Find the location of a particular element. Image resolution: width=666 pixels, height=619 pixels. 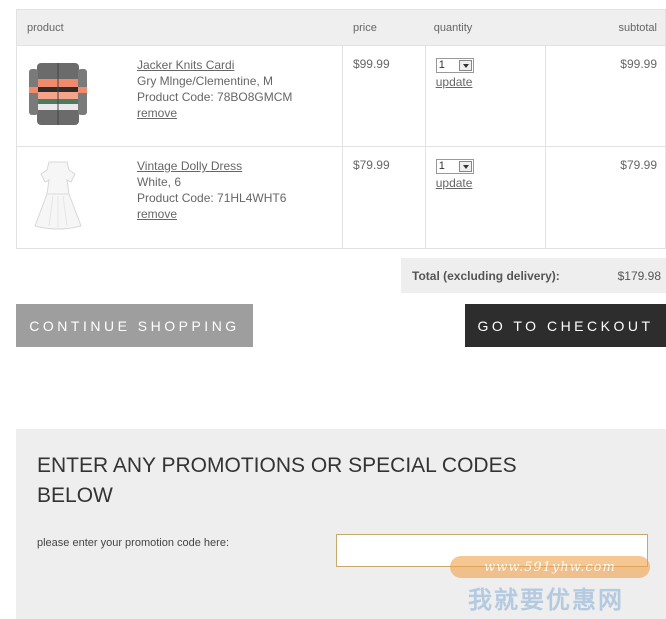

total-label: Total (excluding delivery): is located at coordinates (486, 275).